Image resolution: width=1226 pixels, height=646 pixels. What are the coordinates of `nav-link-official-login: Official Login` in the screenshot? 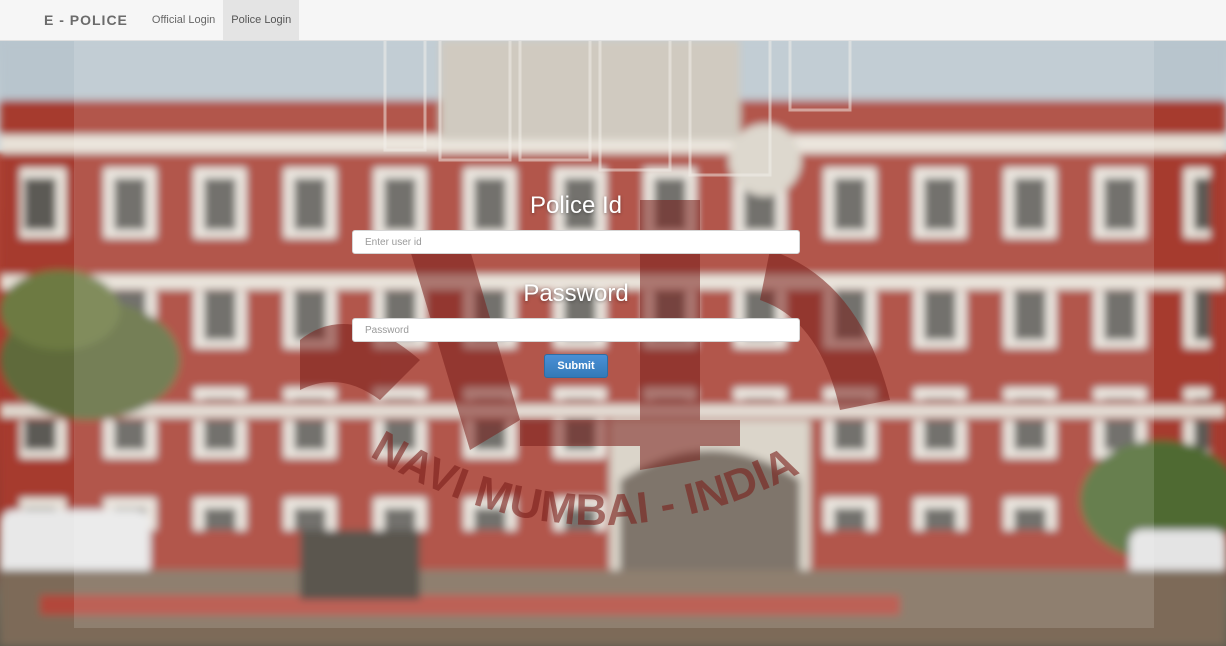 It's located at (183, 20).